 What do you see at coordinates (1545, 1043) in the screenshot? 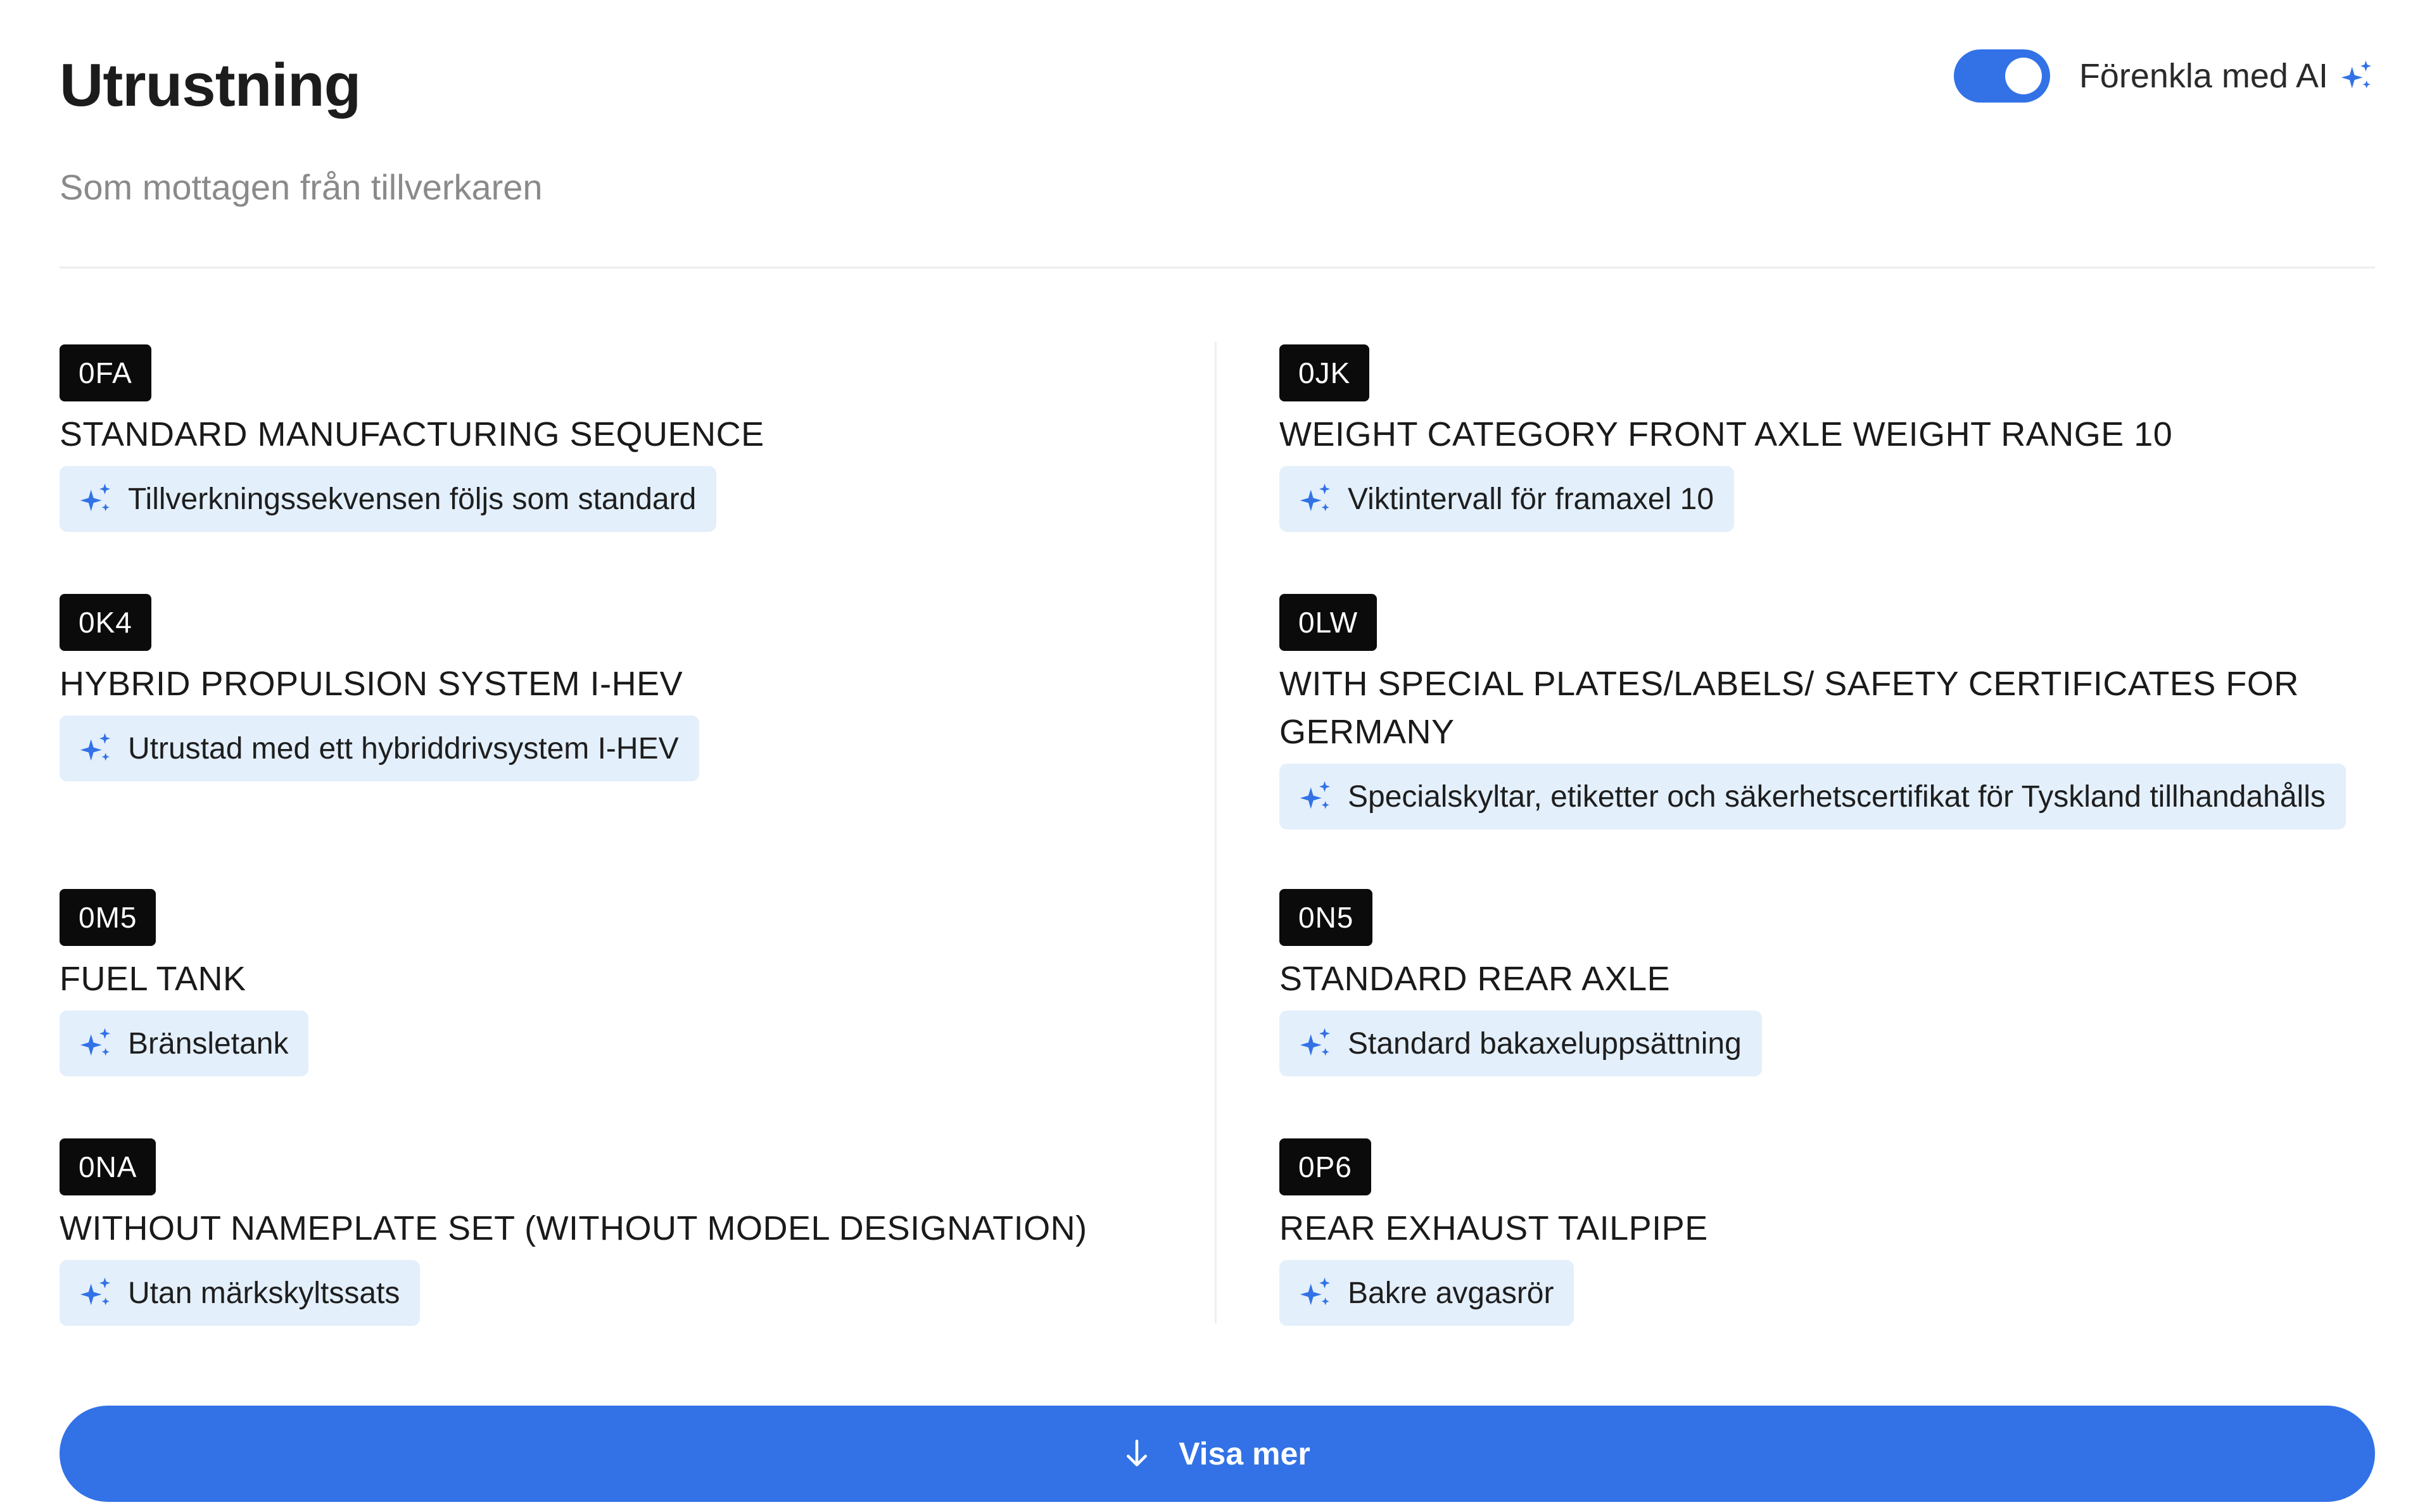
I see `ai-description-text: Standard bakaxeluppsättning` at bounding box center [1545, 1043].